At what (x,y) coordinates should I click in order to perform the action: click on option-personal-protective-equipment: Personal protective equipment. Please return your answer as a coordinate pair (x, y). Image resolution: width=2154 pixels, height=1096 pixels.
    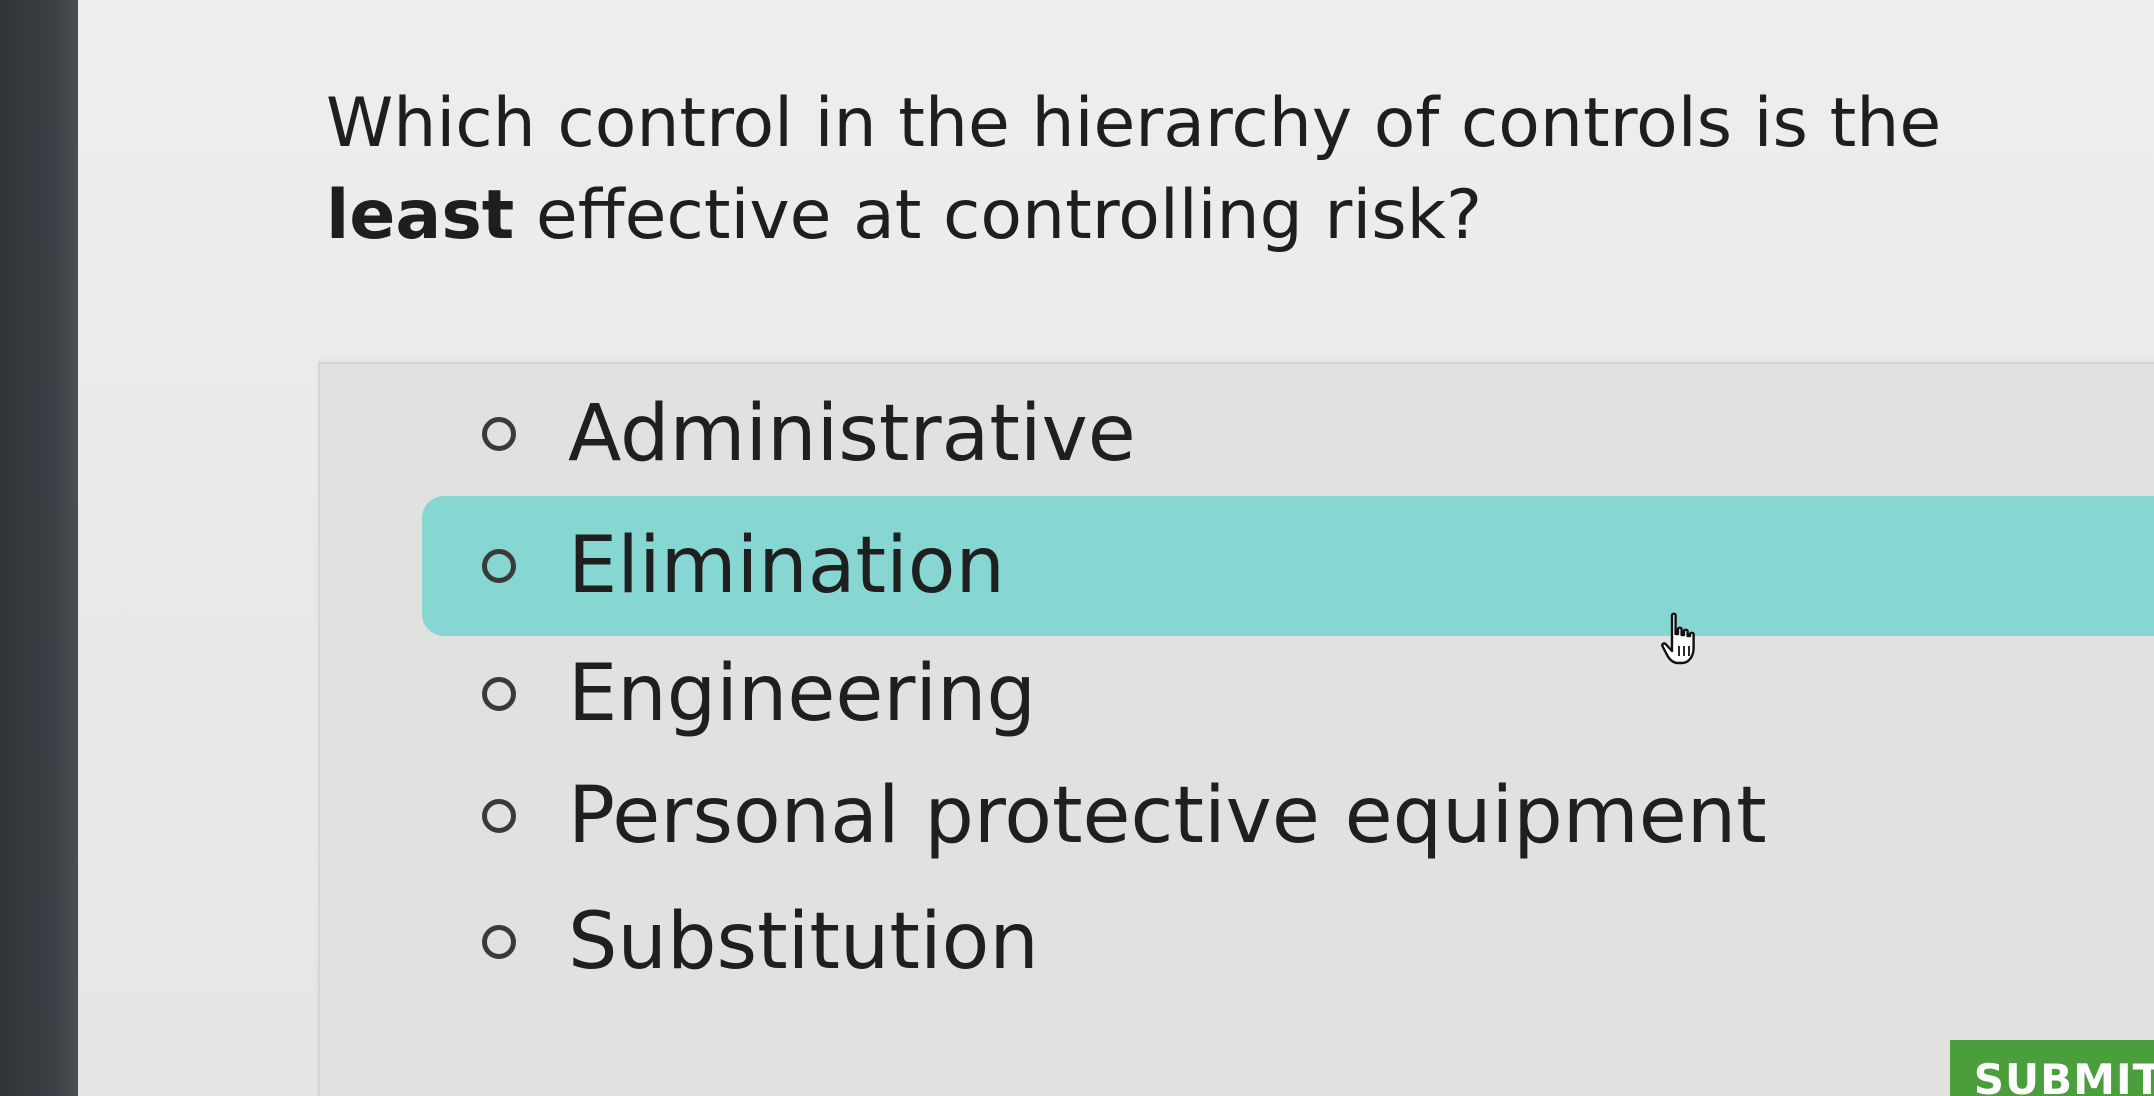
    Looking at the image, I should click on (1288, 816).